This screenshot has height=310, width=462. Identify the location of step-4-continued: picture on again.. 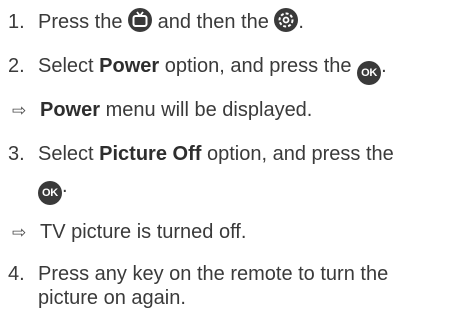
(112, 298).